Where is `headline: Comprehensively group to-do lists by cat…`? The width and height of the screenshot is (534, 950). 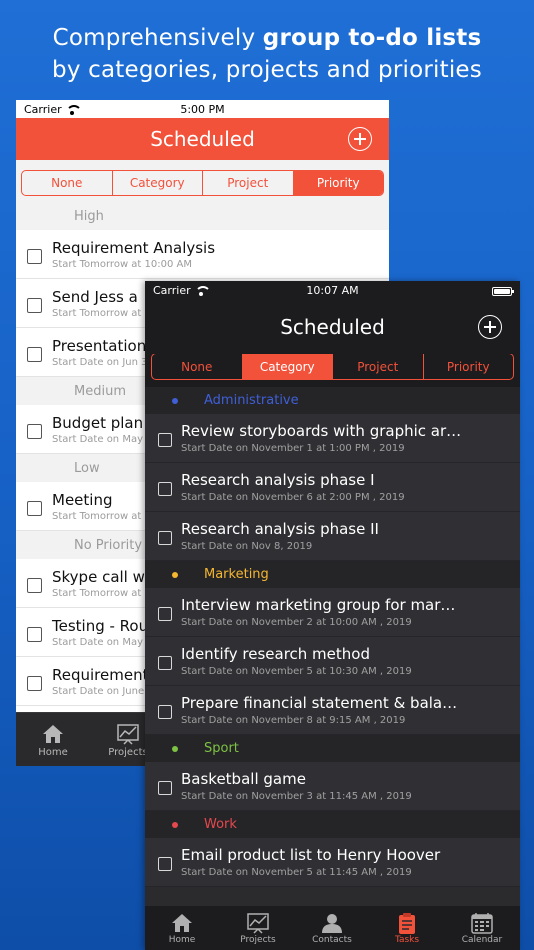
headline: Comprehensively group to-do lists by cat… is located at coordinates (267, 54).